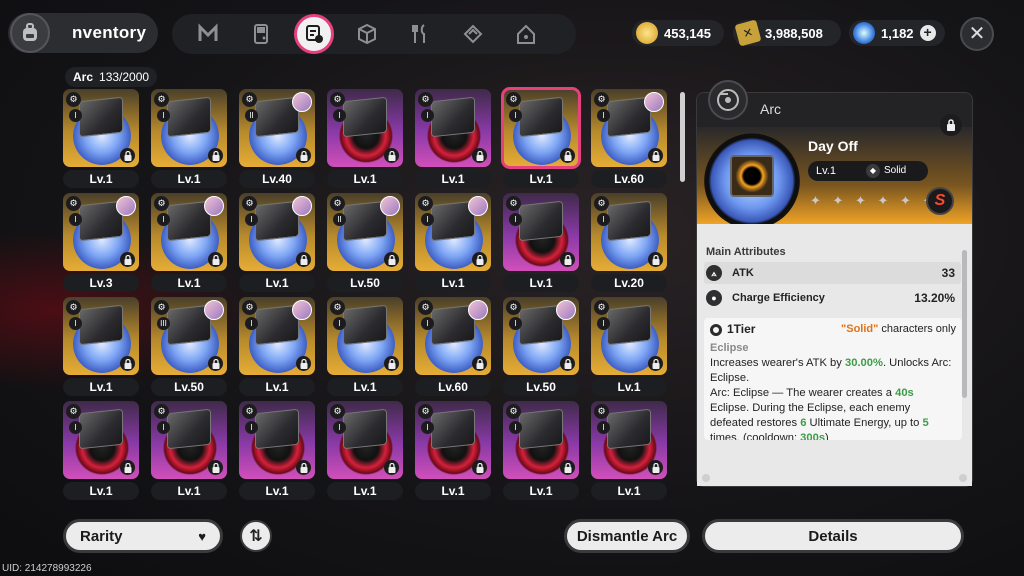 The width and height of the screenshot is (1024, 576). Describe the element at coordinates (251, 115) in the screenshot. I see `tier-badge: II` at that location.